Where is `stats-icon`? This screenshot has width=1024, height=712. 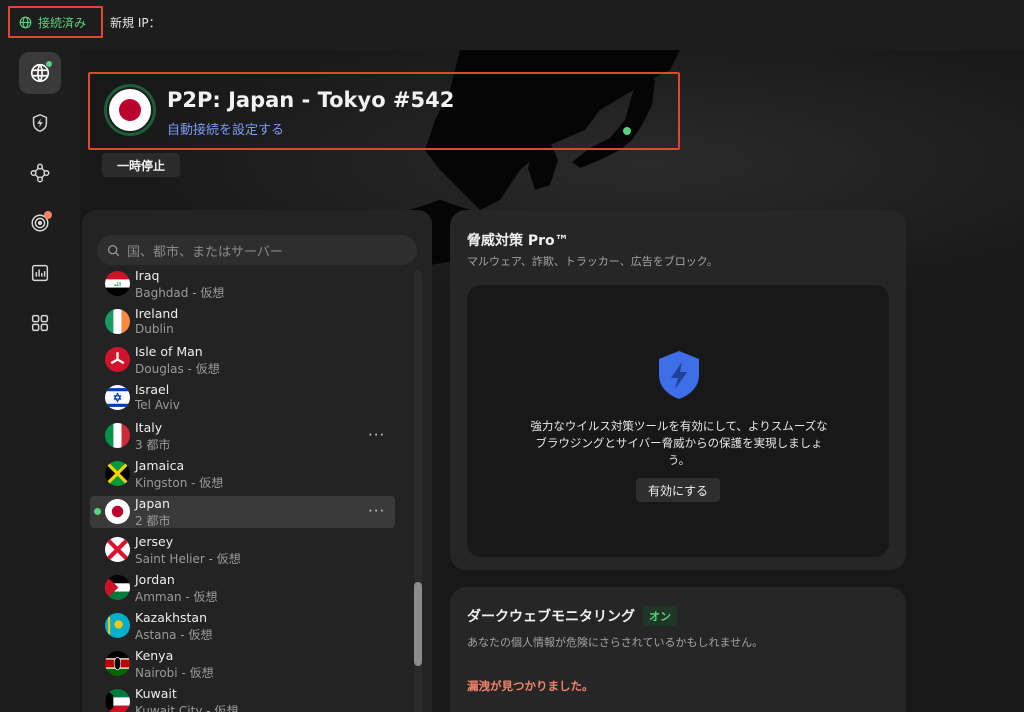
stats-icon is located at coordinates (40, 273).